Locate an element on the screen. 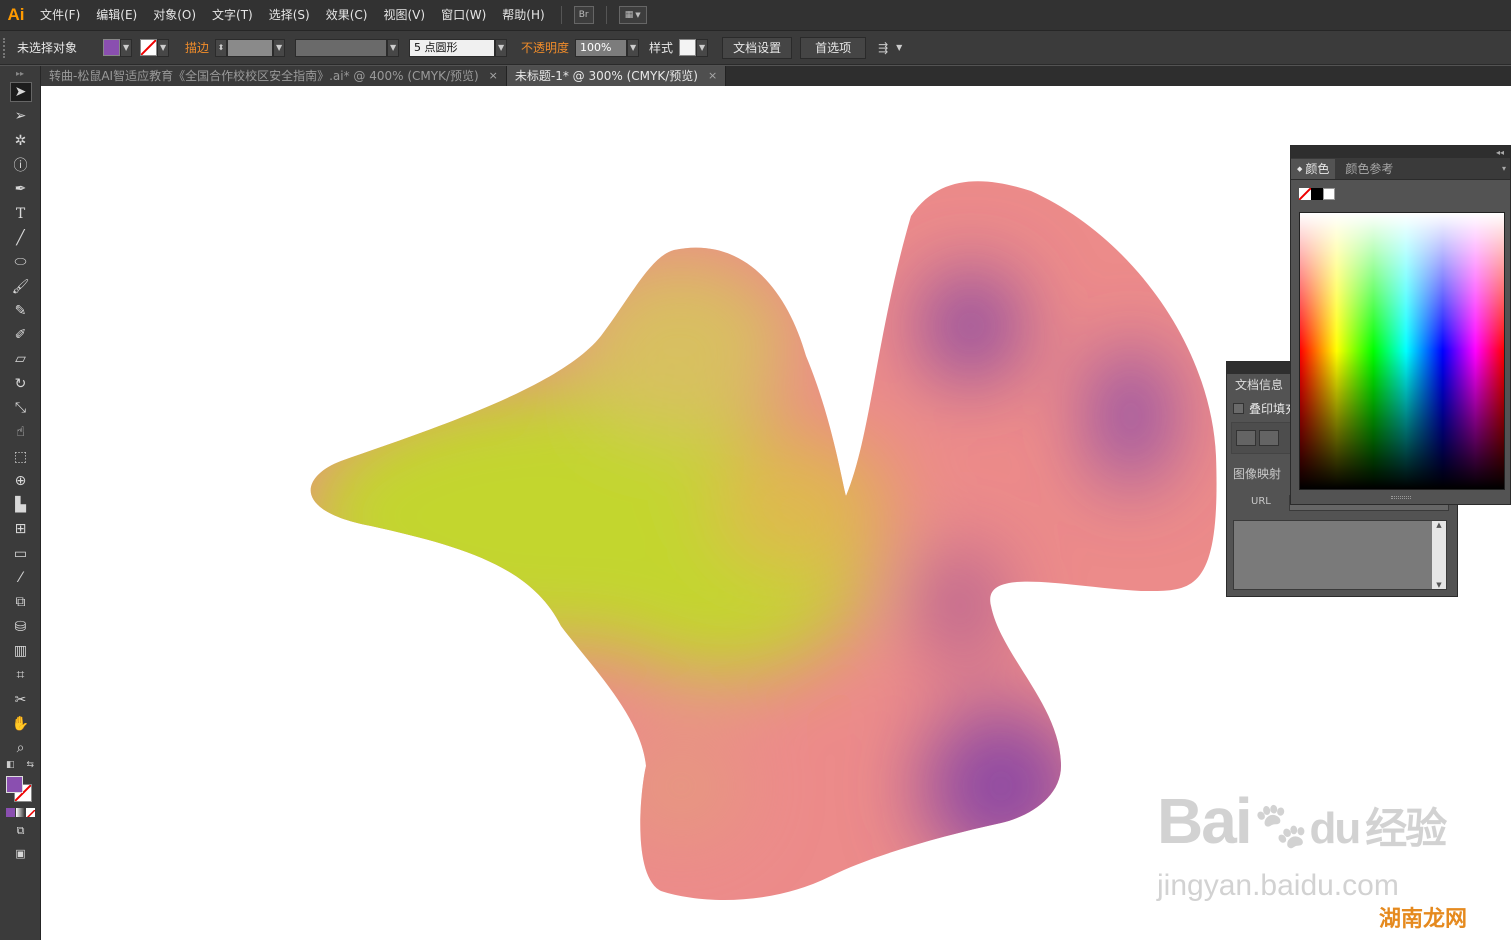  gradient-mode-button is located at coordinates (20, 813).